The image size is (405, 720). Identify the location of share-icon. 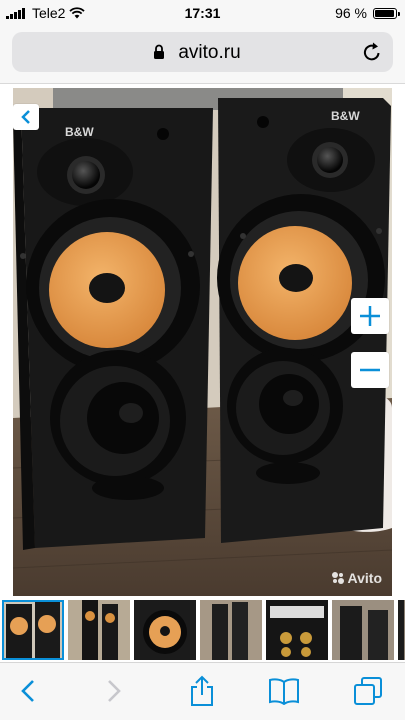
(202, 690).